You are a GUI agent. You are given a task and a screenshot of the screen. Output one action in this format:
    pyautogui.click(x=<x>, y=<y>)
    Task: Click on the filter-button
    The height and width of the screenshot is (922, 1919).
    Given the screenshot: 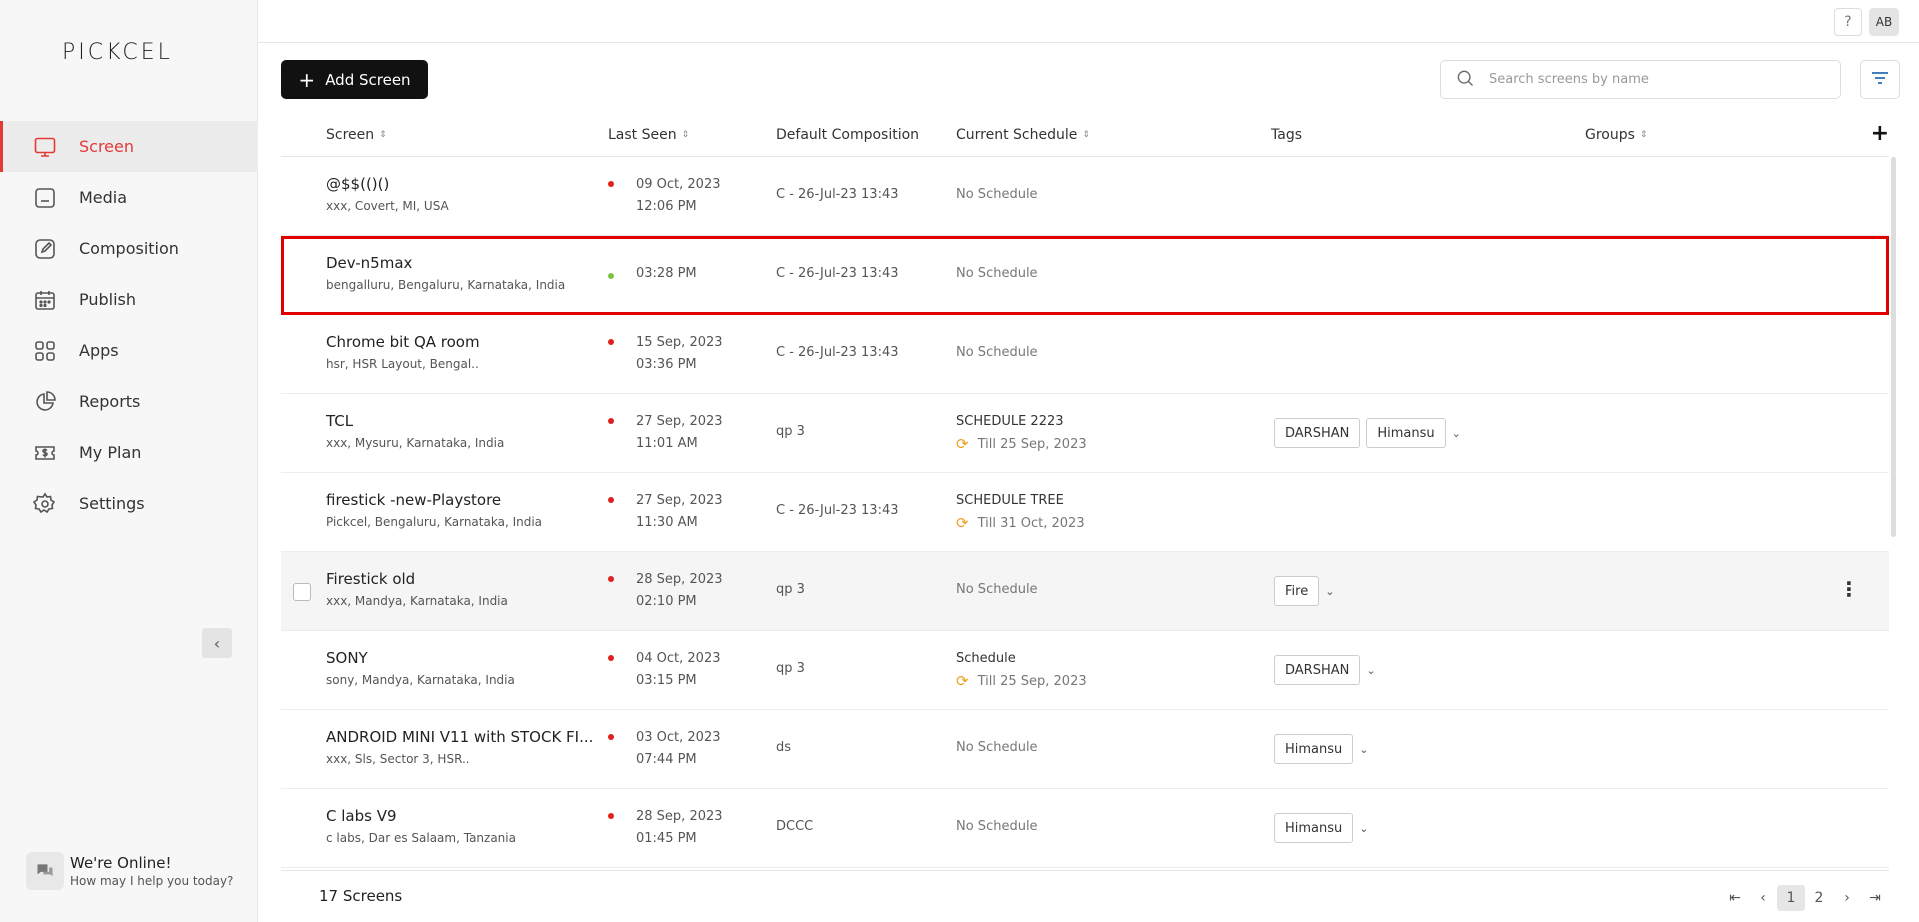 What is the action you would take?
    pyautogui.click(x=1880, y=79)
    